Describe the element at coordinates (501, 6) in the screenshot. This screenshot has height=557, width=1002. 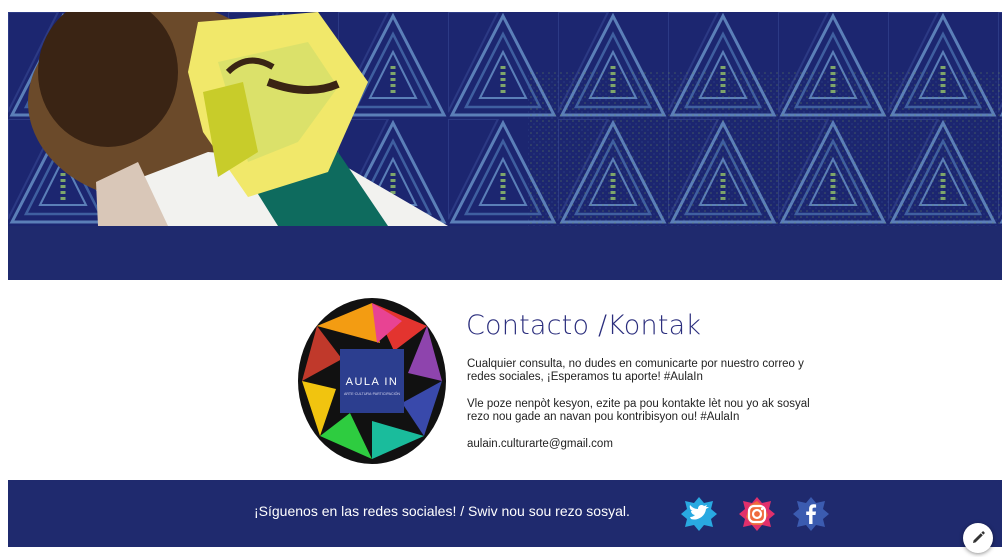
I see `top-strip` at that location.